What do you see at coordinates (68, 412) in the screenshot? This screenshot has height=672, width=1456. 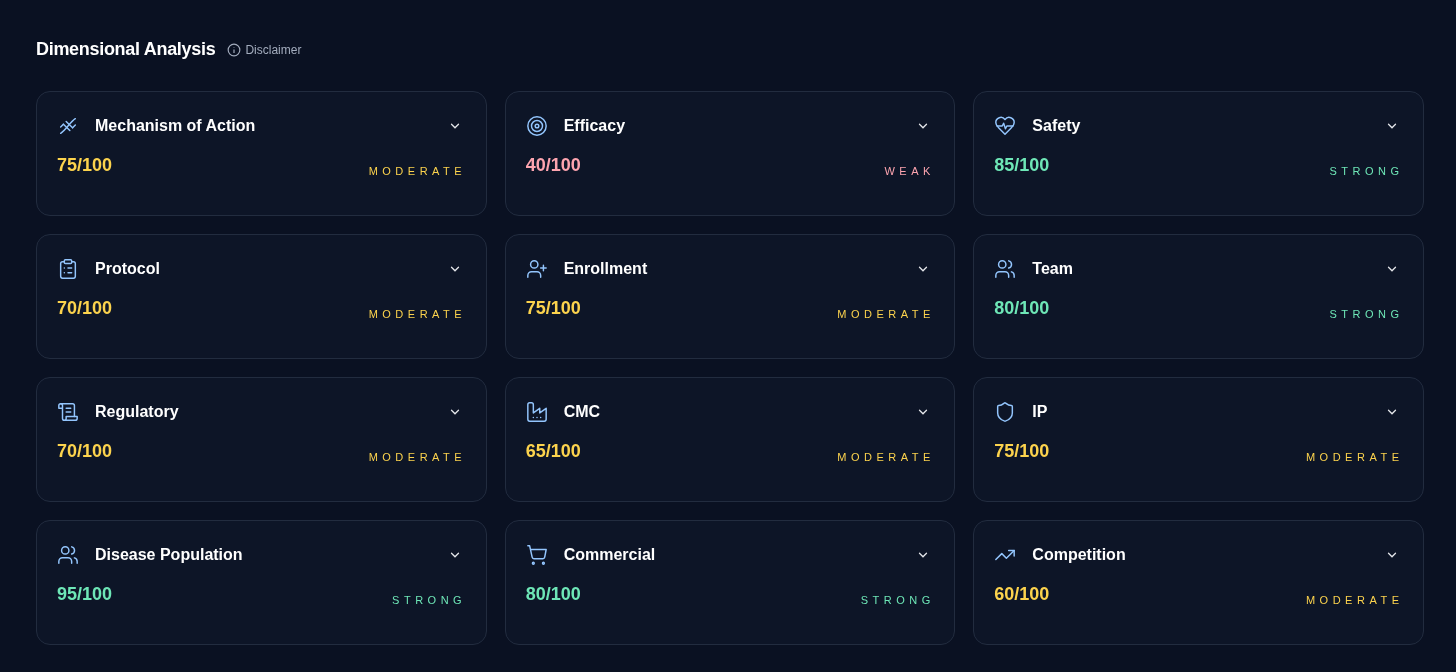 I see `scroll-icon` at bounding box center [68, 412].